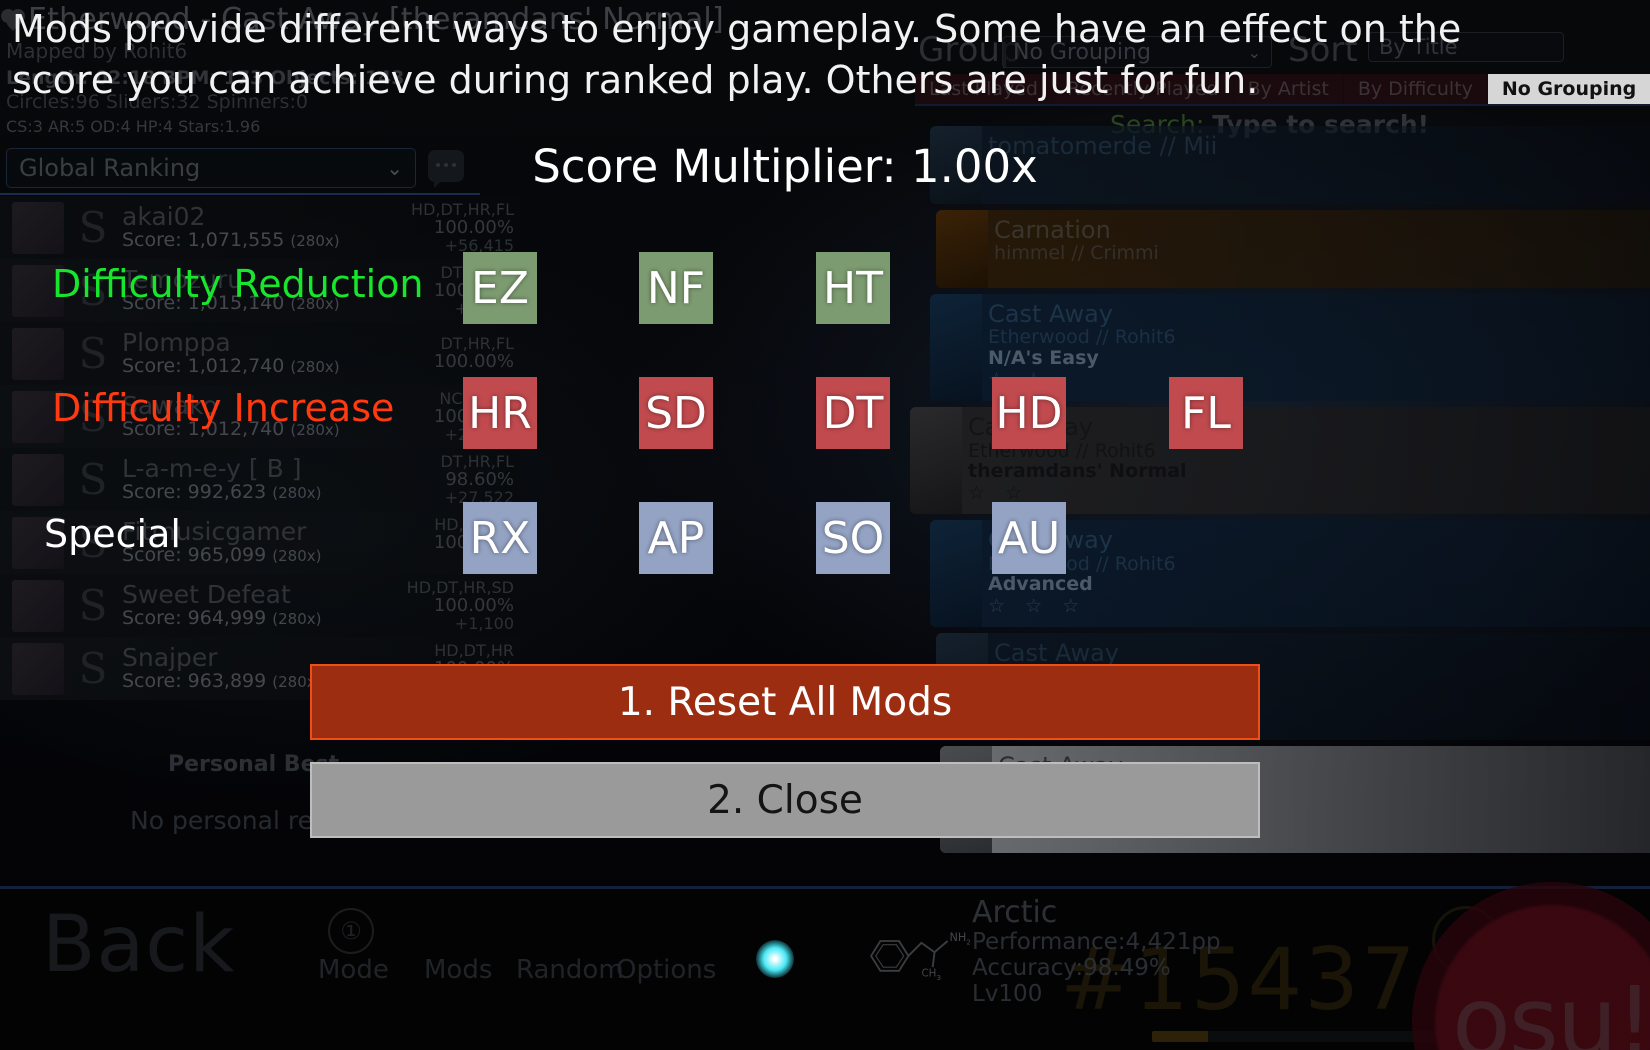 This screenshot has width=1650, height=1050. Describe the element at coordinates (928, 973) in the screenshot. I see `svg-text: CH` at that location.